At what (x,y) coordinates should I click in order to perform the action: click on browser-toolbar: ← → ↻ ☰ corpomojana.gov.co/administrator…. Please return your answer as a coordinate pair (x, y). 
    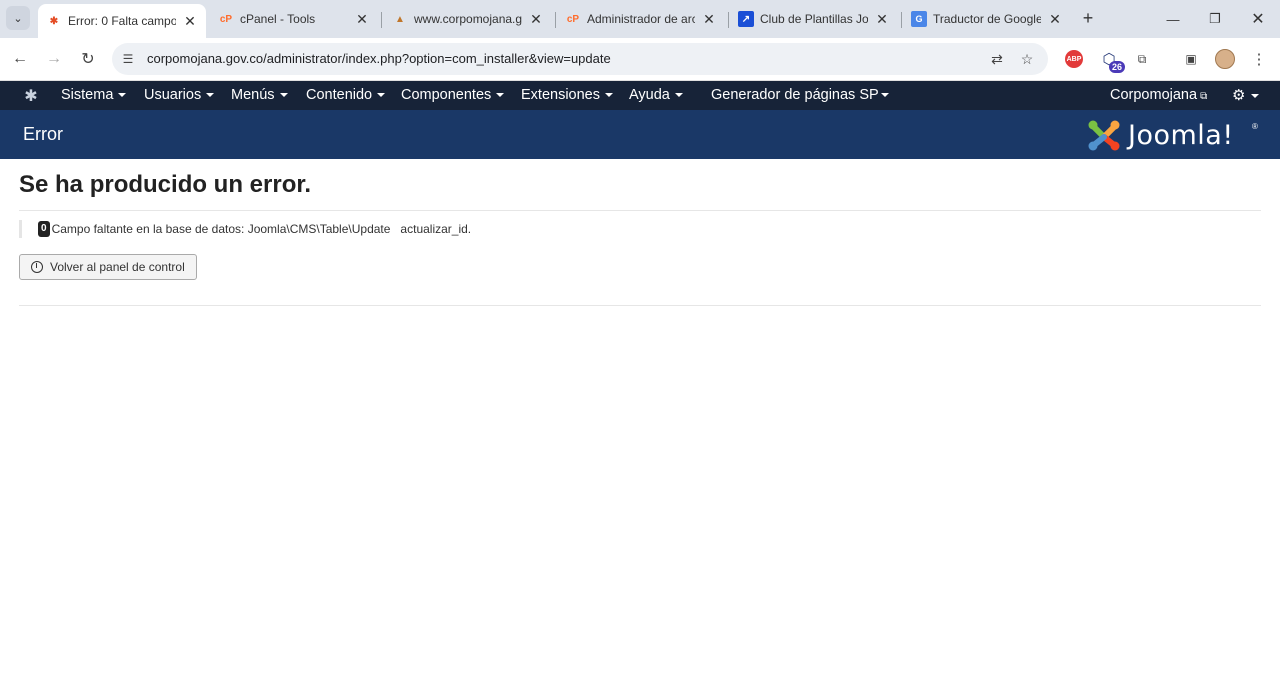
    Looking at the image, I should click on (640, 59).